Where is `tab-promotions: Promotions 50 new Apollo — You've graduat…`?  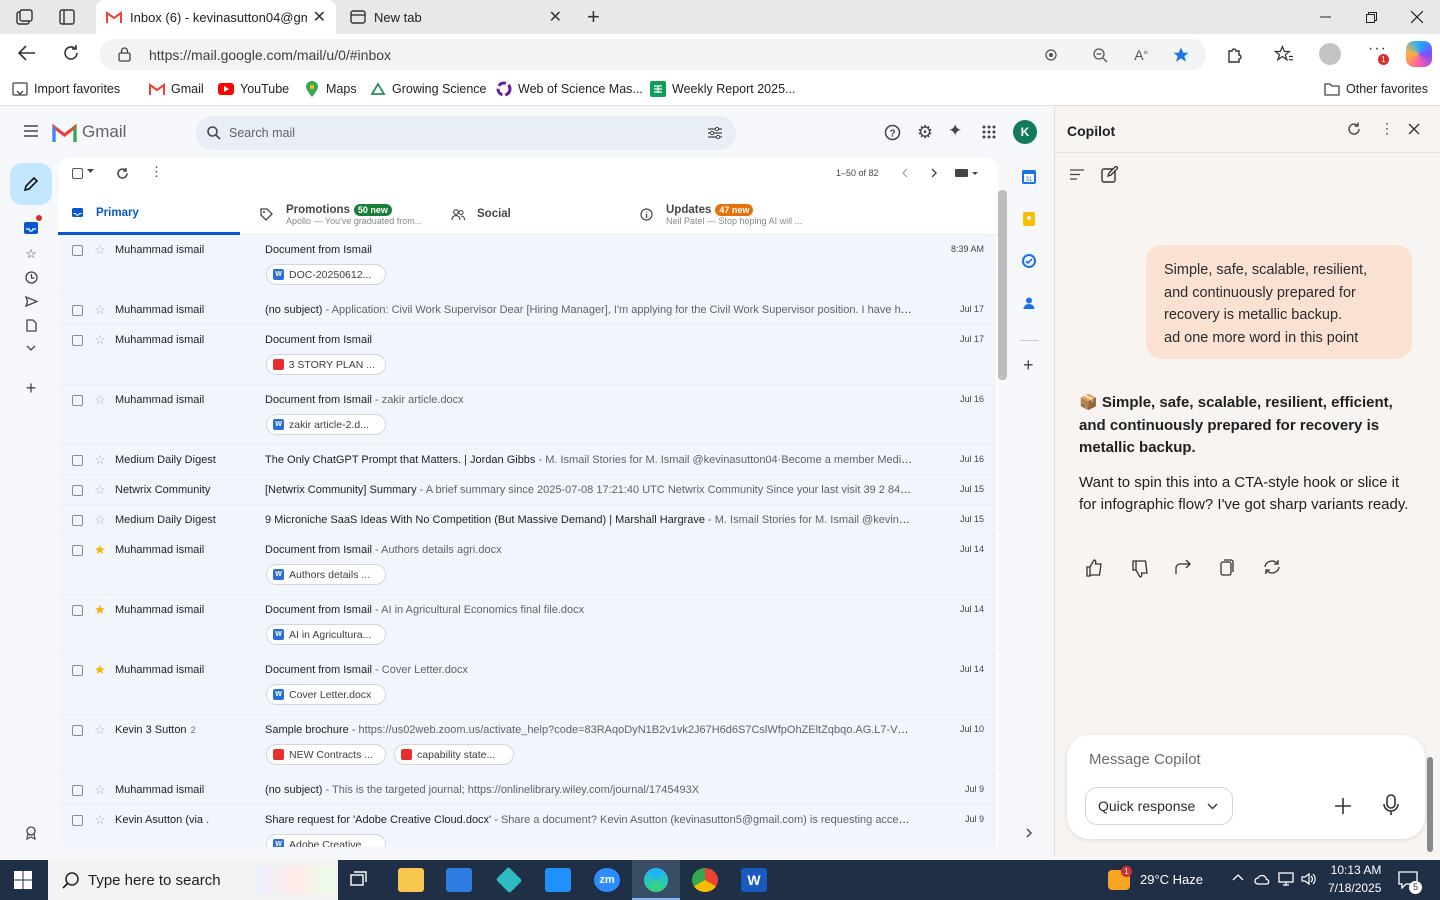
tab-promotions: Promotions 50 new Apollo — You've graduat… is located at coordinates (350, 214).